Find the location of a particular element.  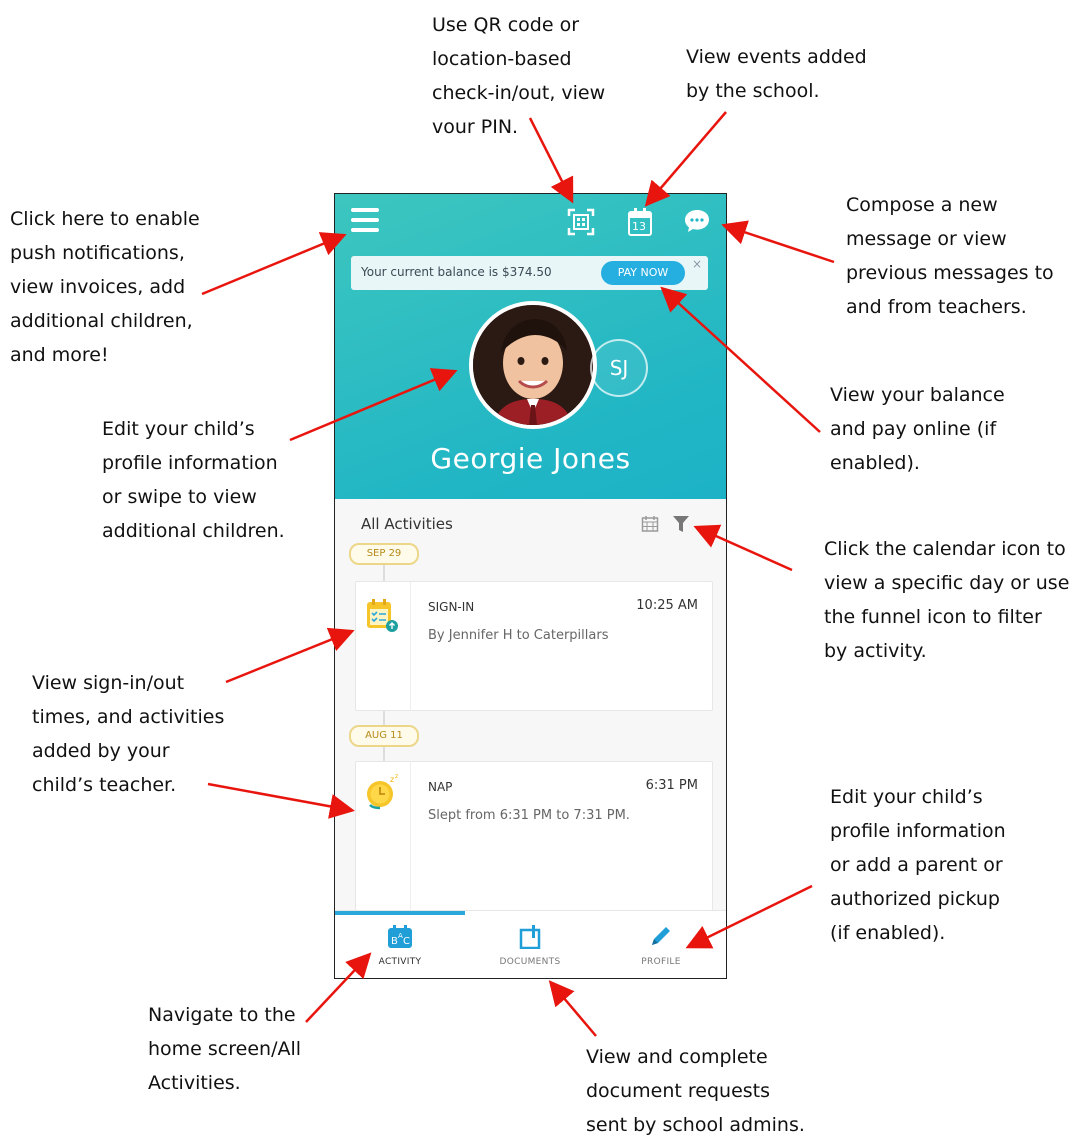

arrow-documents-tab is located at coordinates (572, 1008).